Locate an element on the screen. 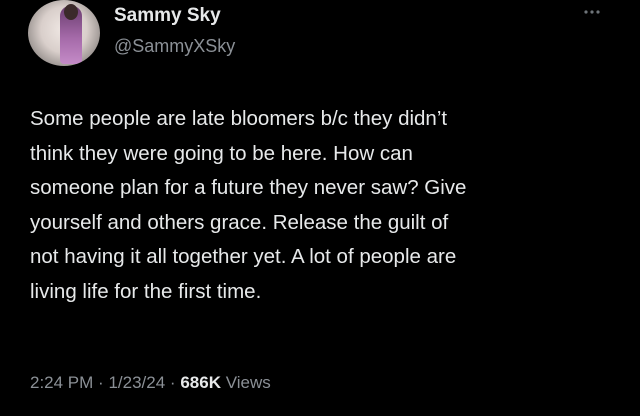  tweet-meta: 2:24 PM · 1/23/24 · 686K Views is located at coordinates (150, 383).